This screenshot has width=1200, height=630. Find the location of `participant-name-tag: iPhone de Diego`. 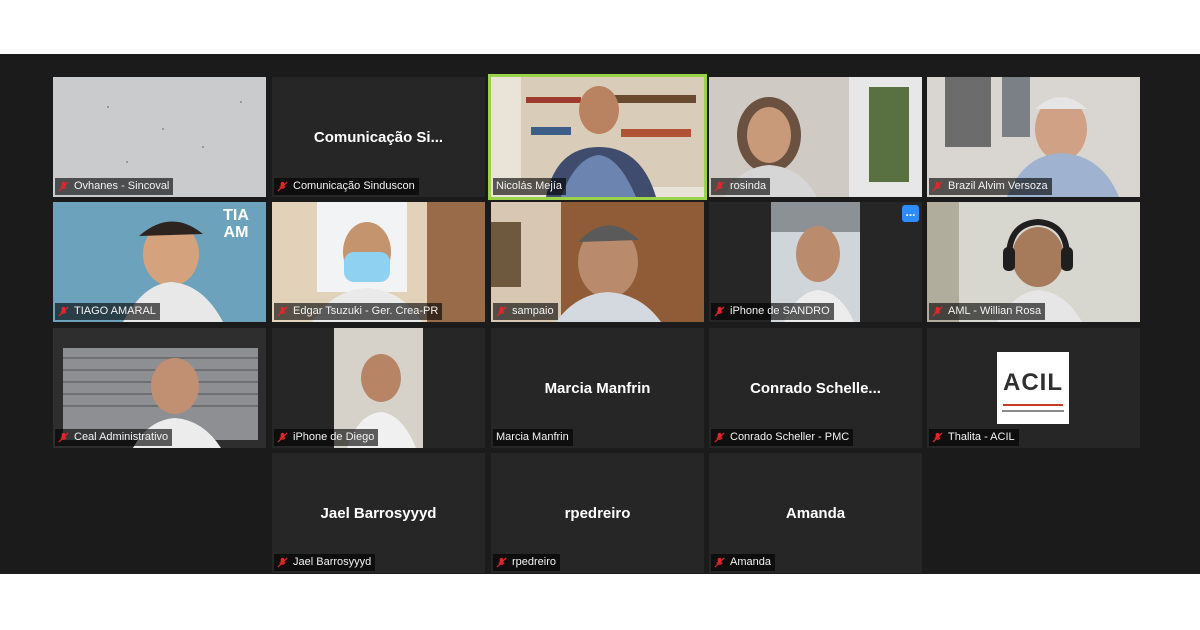

participant-name-tag: iPhone de Diego is located at coordinates (326, 437).